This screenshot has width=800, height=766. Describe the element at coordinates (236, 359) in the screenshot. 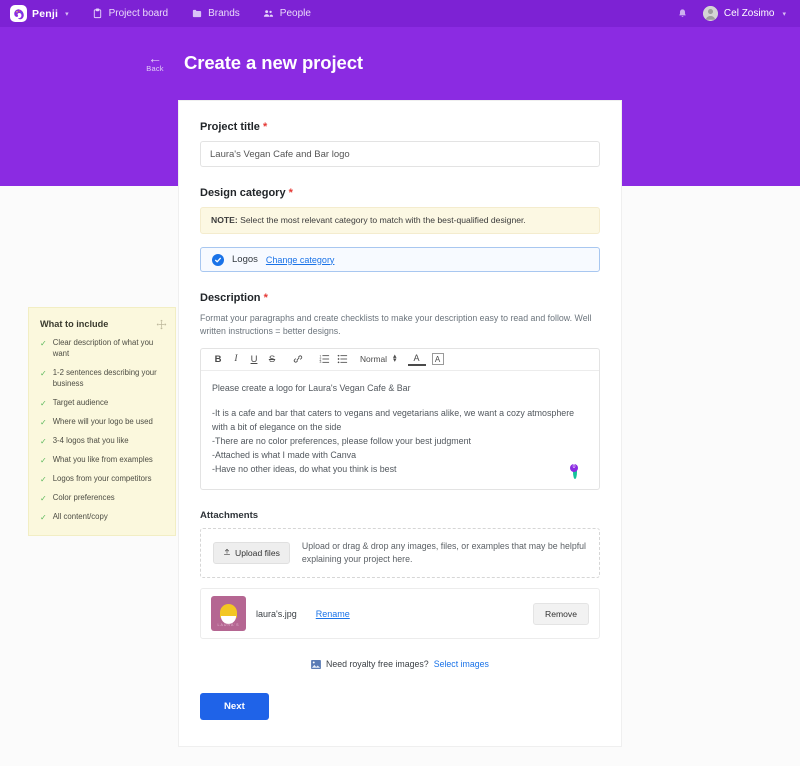

I see `italic-button: I` at that location.